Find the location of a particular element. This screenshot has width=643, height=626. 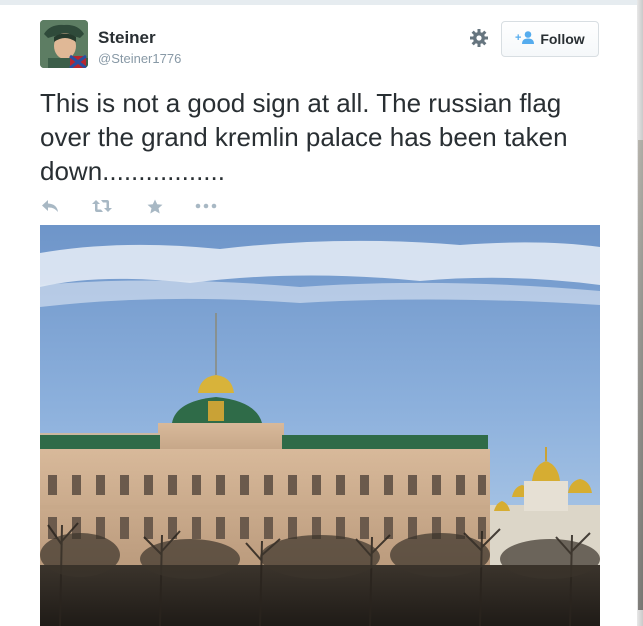

follow-button: + Follow is located at coordinates (550, 39).